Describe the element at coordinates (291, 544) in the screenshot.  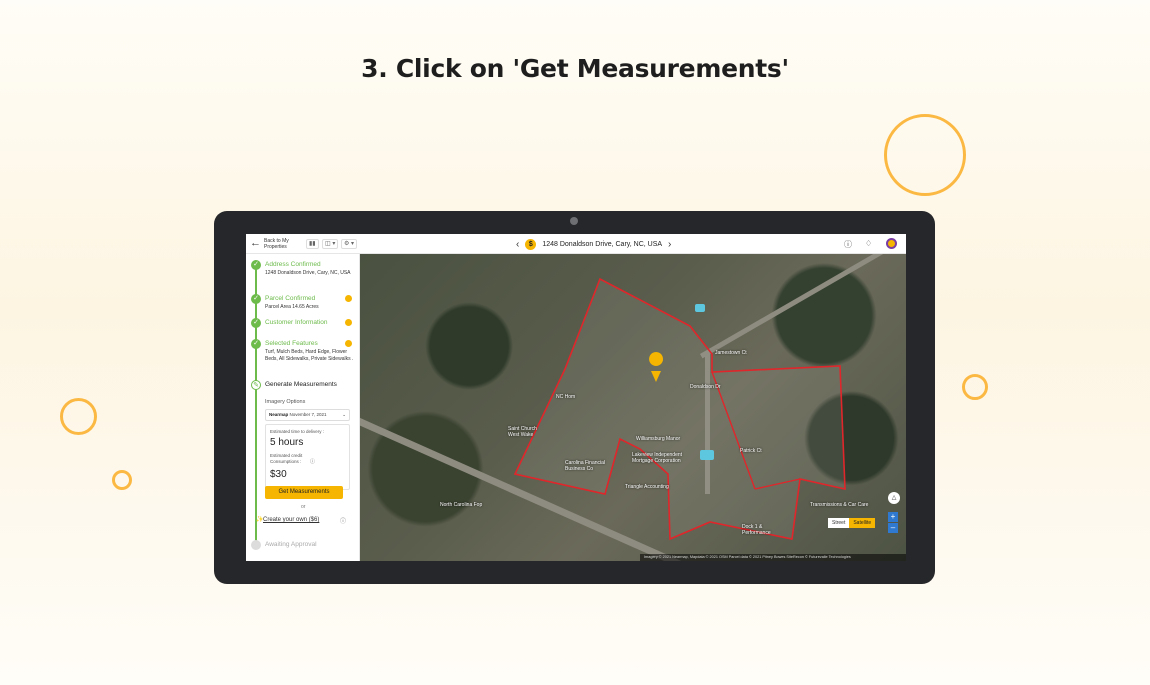
I see `step-title: Awaiting Approval` at that location.